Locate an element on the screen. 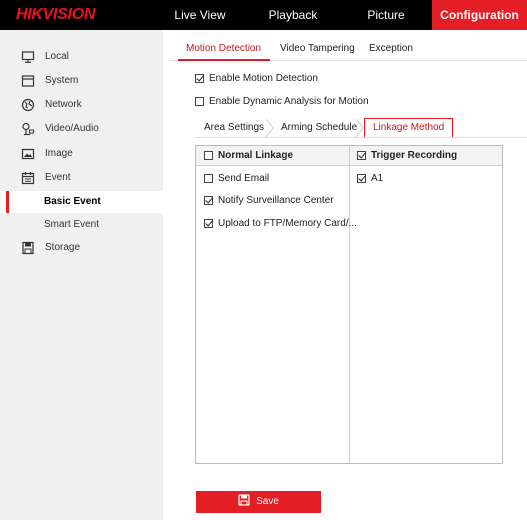 This screenshot has width=527, height=520. nav-playback: Playback is located at coordinates (293, 15).